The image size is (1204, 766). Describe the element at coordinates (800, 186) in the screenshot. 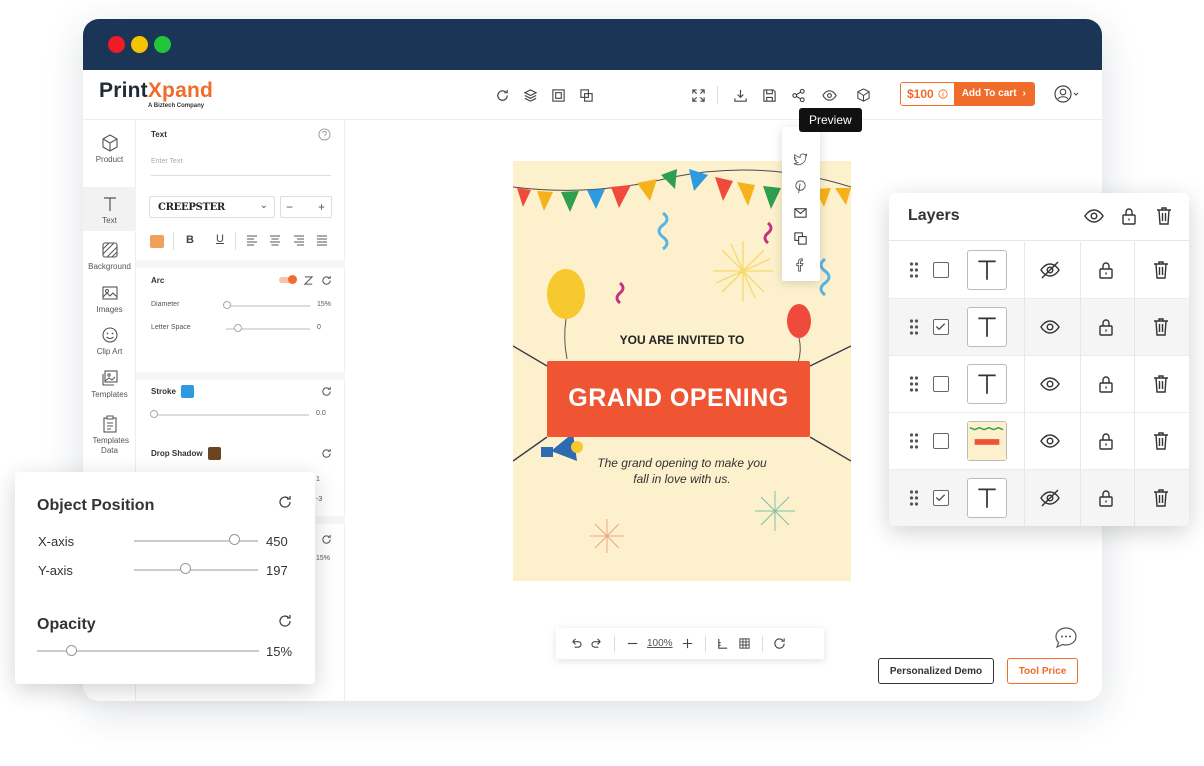

I see `pinterest-icon` at that location.